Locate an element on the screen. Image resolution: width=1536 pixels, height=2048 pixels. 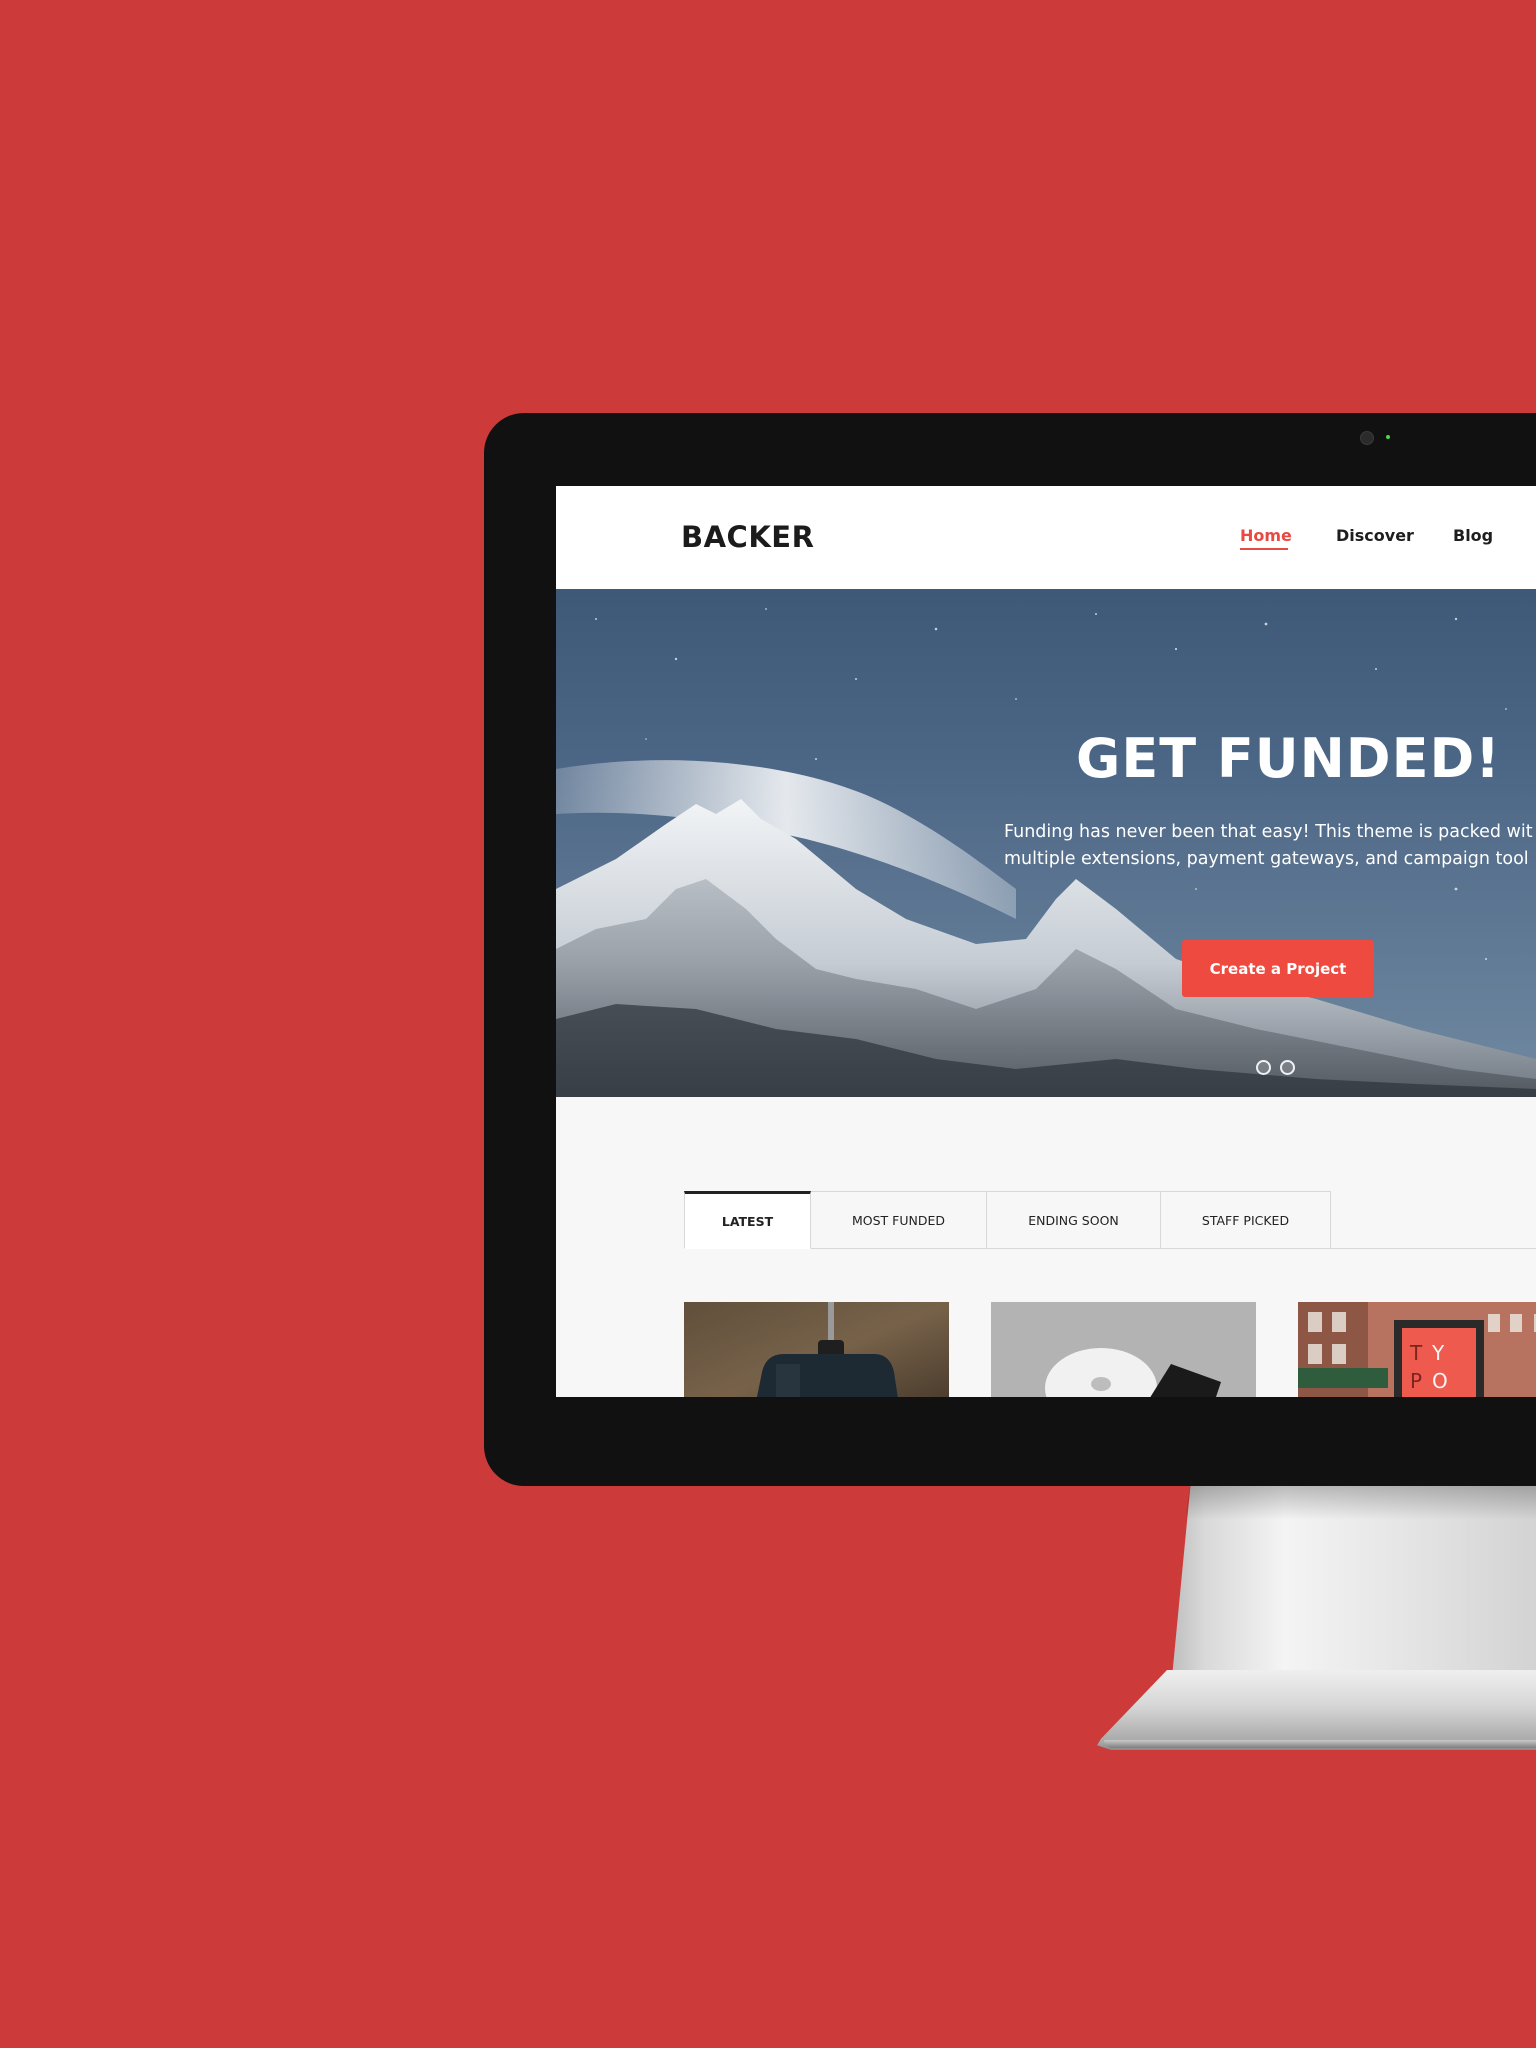
poster-letter-o: O is located at coordinates (1440, 1381).